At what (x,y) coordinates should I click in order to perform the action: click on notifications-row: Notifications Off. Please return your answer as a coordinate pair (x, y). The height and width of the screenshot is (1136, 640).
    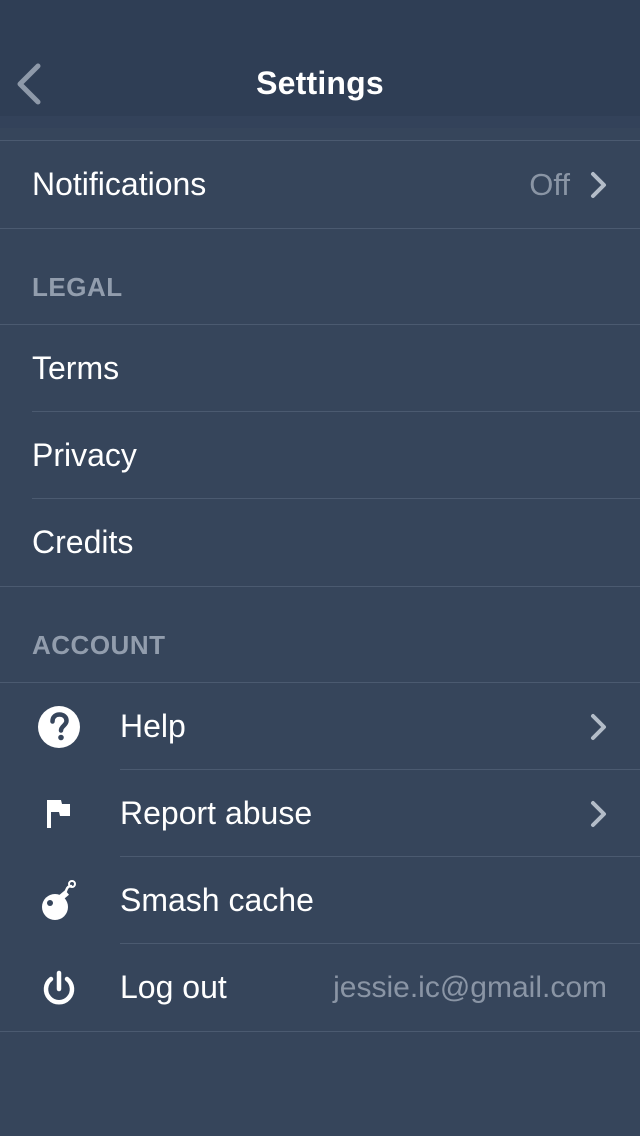
    Looking at the image, I should click on (320, 184).